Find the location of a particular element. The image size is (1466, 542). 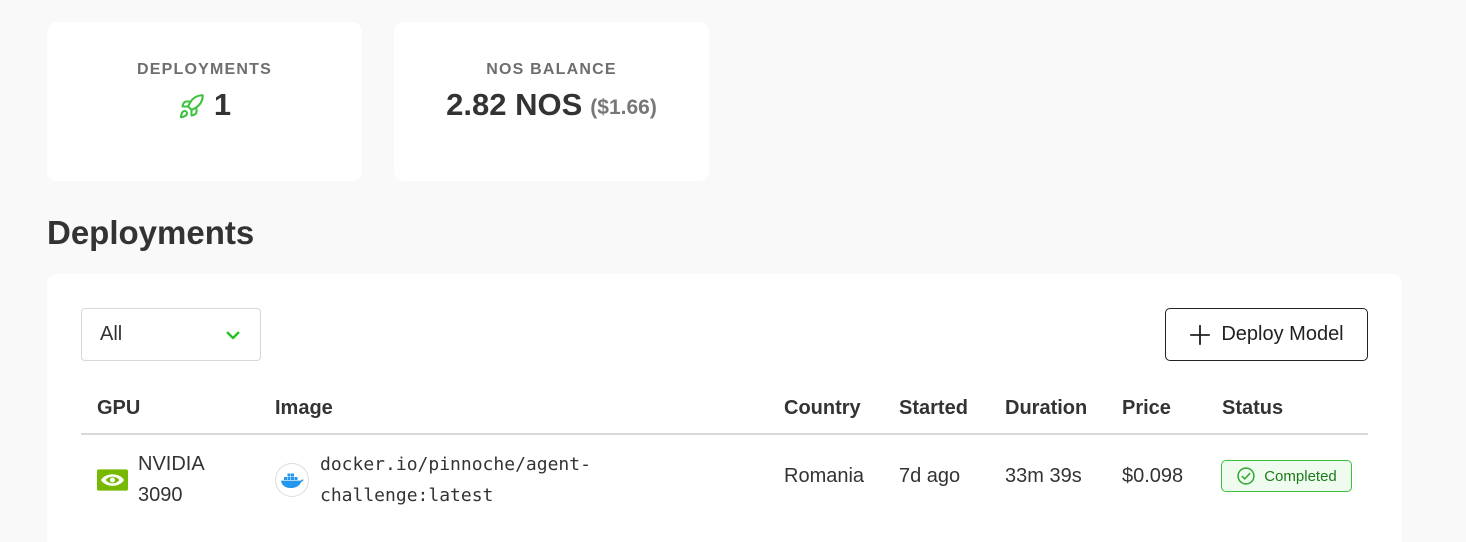

column-header-duration: Duration is located at coordinates (1046, 408).